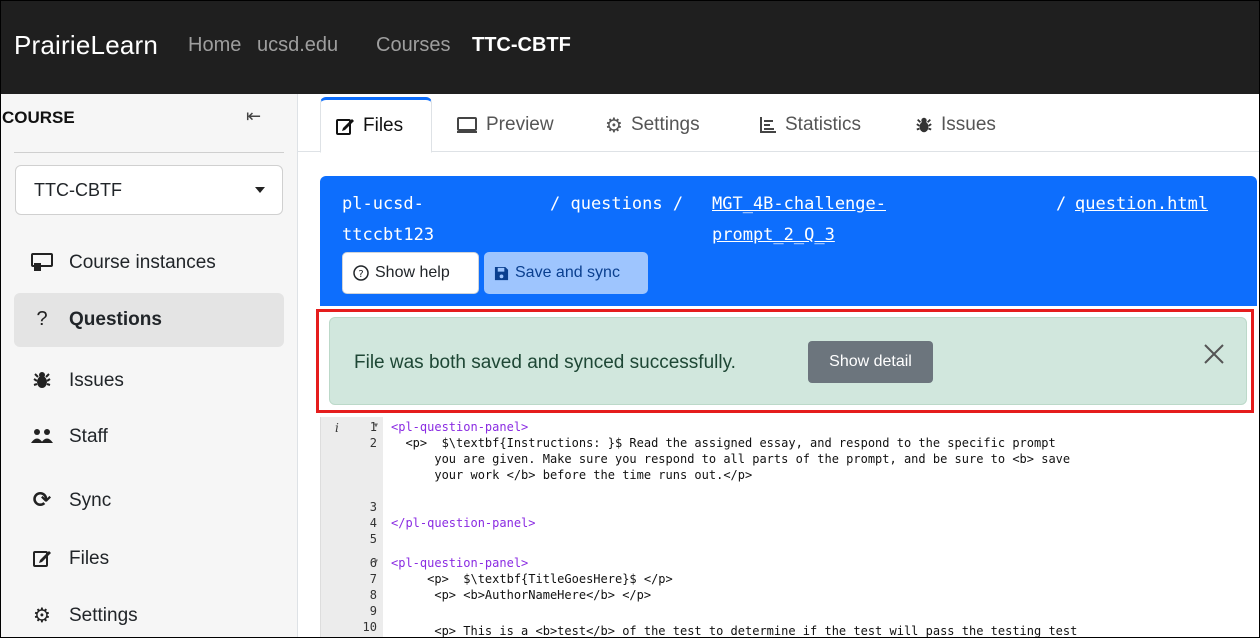 This screenshot has height=638, width=1260. I want to click on collapse-sidebar-icon: ⇤, so click(253, 116).